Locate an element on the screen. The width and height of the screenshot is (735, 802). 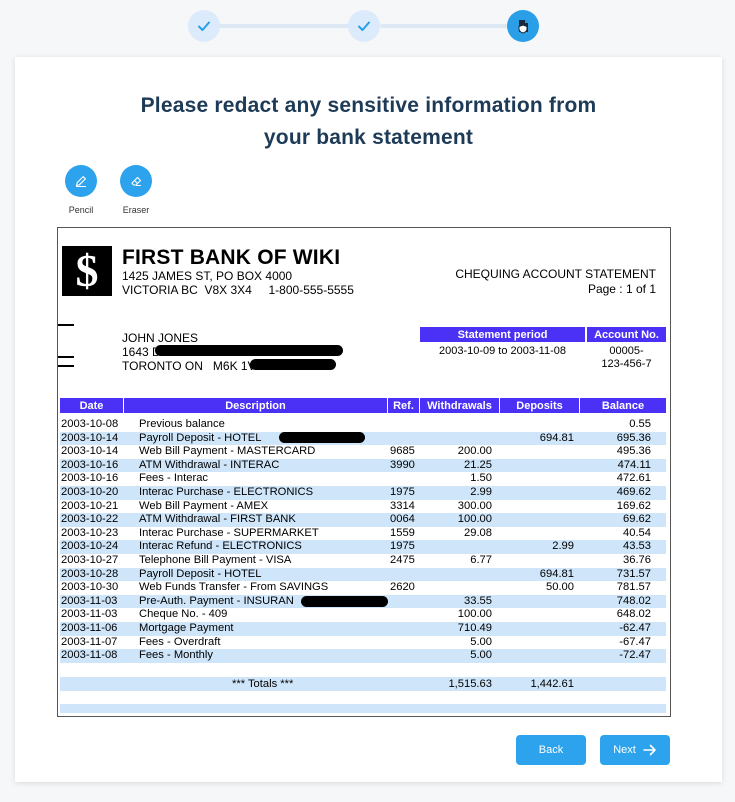
bank-name: FIRST BANK OF WIKI is located at coordinates (231, 257).